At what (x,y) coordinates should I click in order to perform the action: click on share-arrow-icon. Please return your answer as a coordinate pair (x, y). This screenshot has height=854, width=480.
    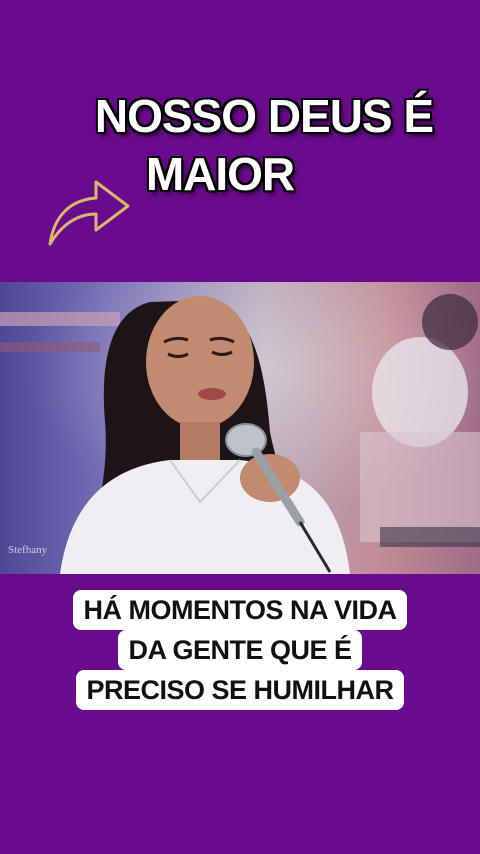
    Looking at the image, I should click on (90, 206).